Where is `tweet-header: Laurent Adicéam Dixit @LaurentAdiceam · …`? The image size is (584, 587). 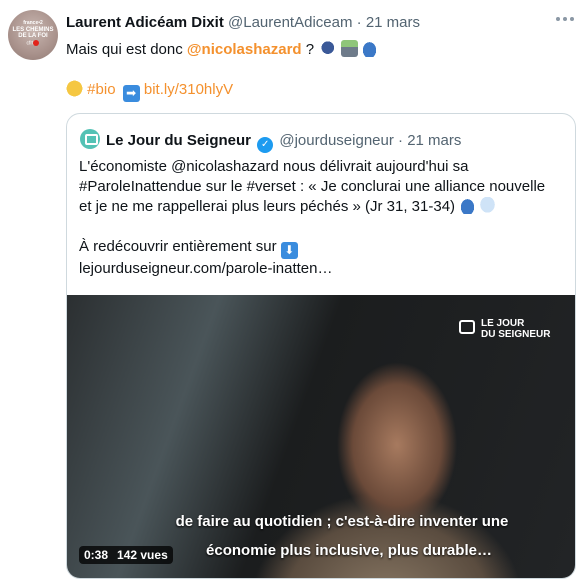 tweet-header: Laurent Adicéam Dixit @LaurentAdiceam · … is located at coordinates (243, 22).